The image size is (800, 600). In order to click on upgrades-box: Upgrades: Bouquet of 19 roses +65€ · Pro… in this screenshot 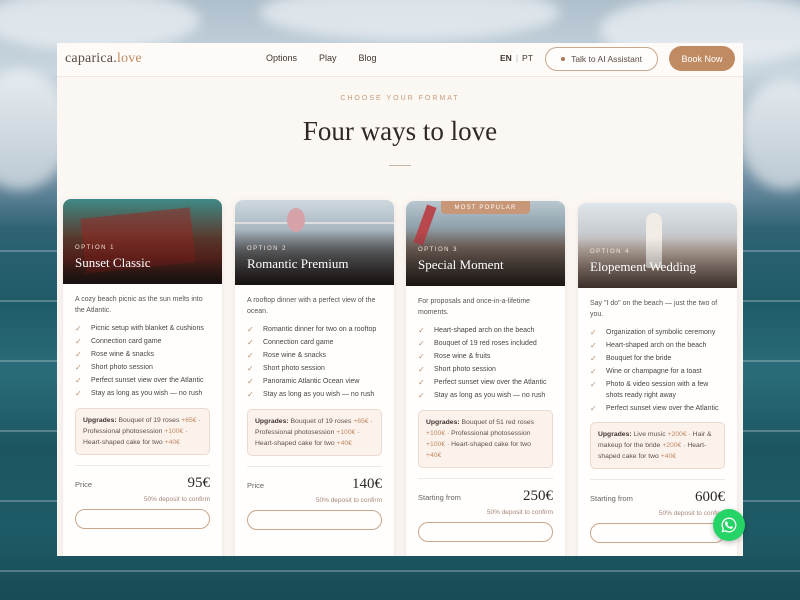, I will do `click(142, 431)`.